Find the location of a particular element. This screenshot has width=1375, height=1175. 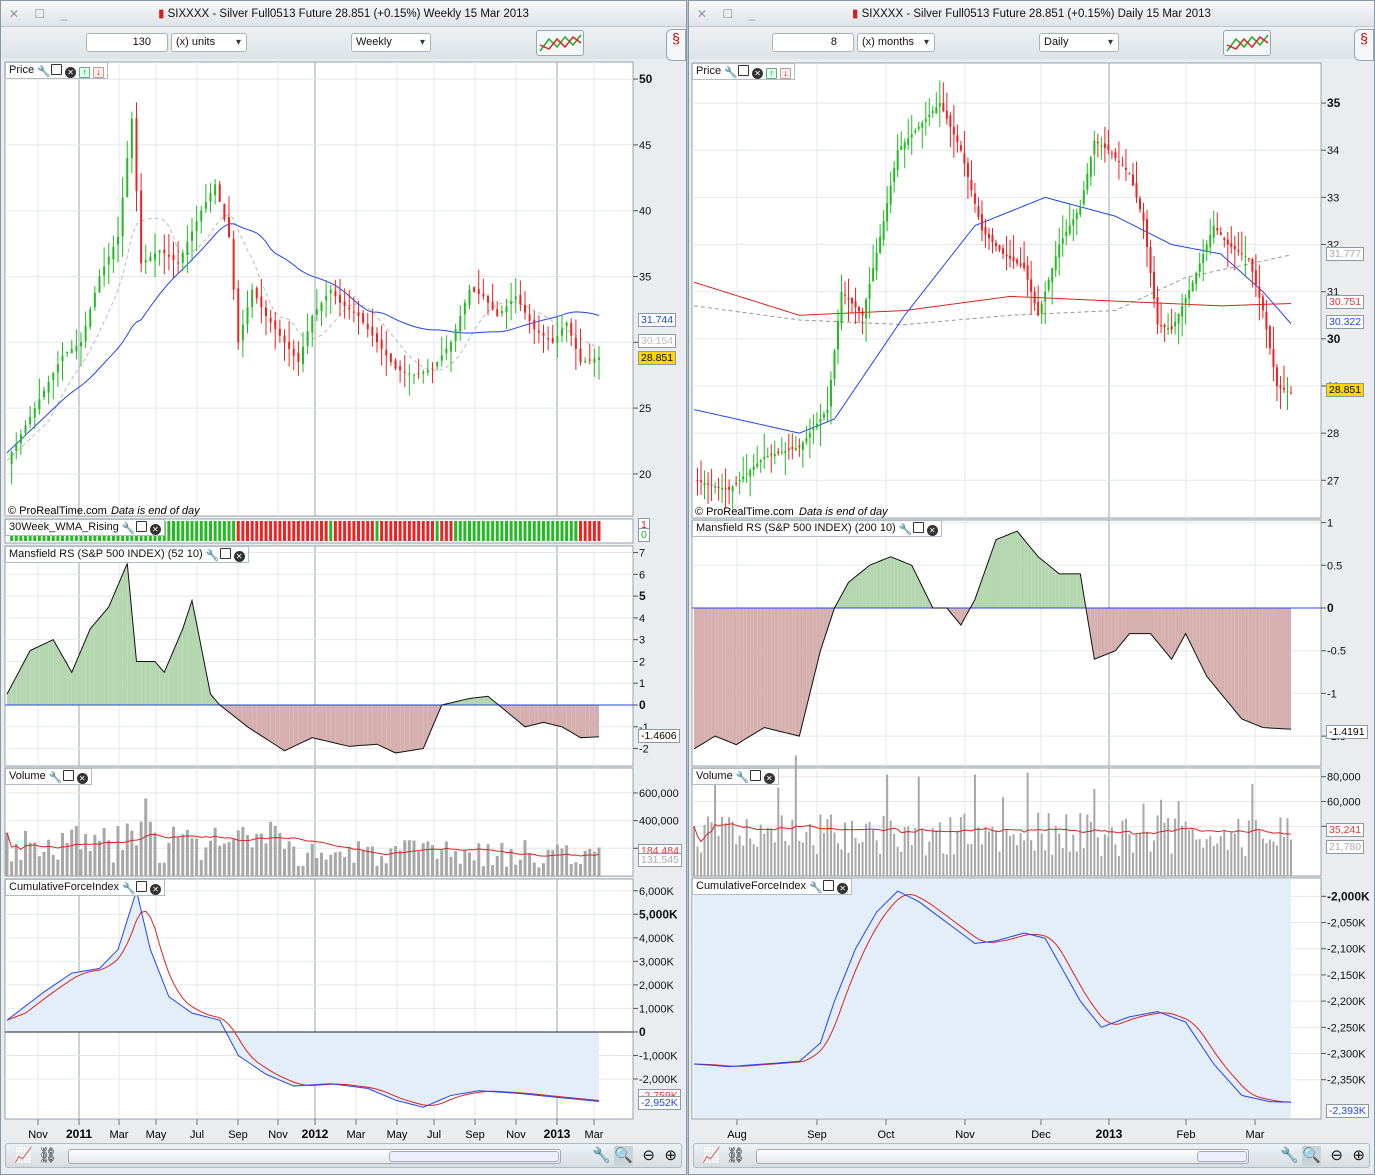

axis-tick-label: 4,000K is located at coordinates (657, 939).